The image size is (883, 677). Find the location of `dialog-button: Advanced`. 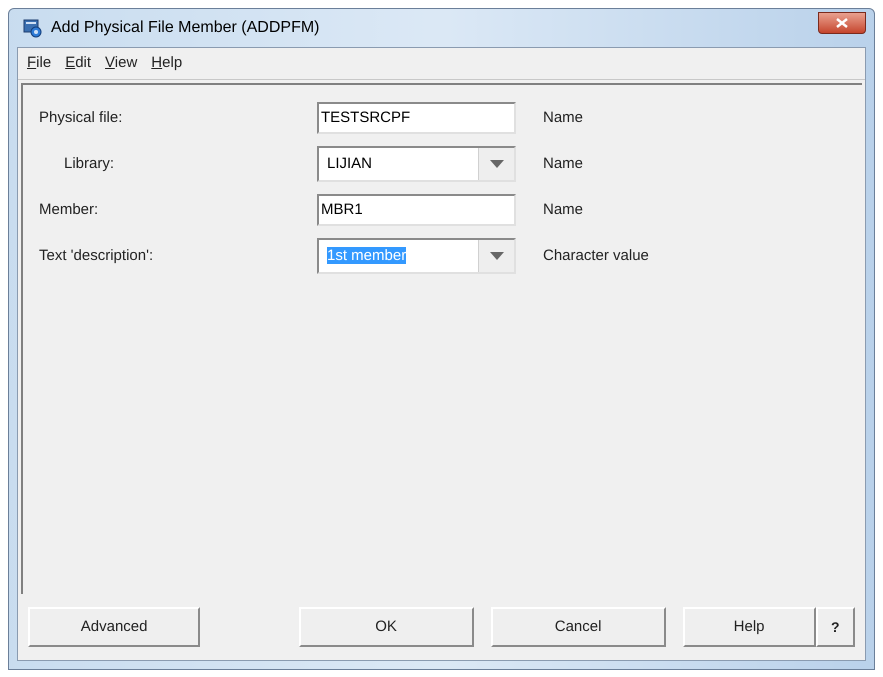

dialog-button: Advanced is located at coordinates (114, 627).